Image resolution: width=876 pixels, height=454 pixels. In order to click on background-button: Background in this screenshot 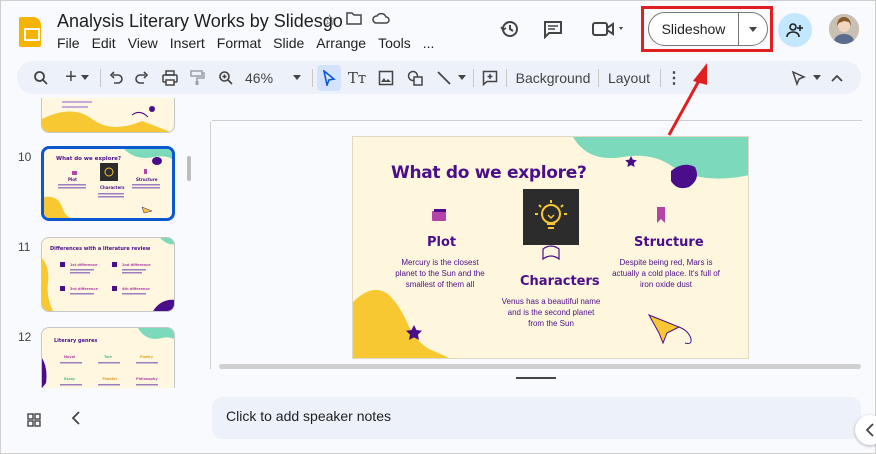, I will do `click(553, 77)`.